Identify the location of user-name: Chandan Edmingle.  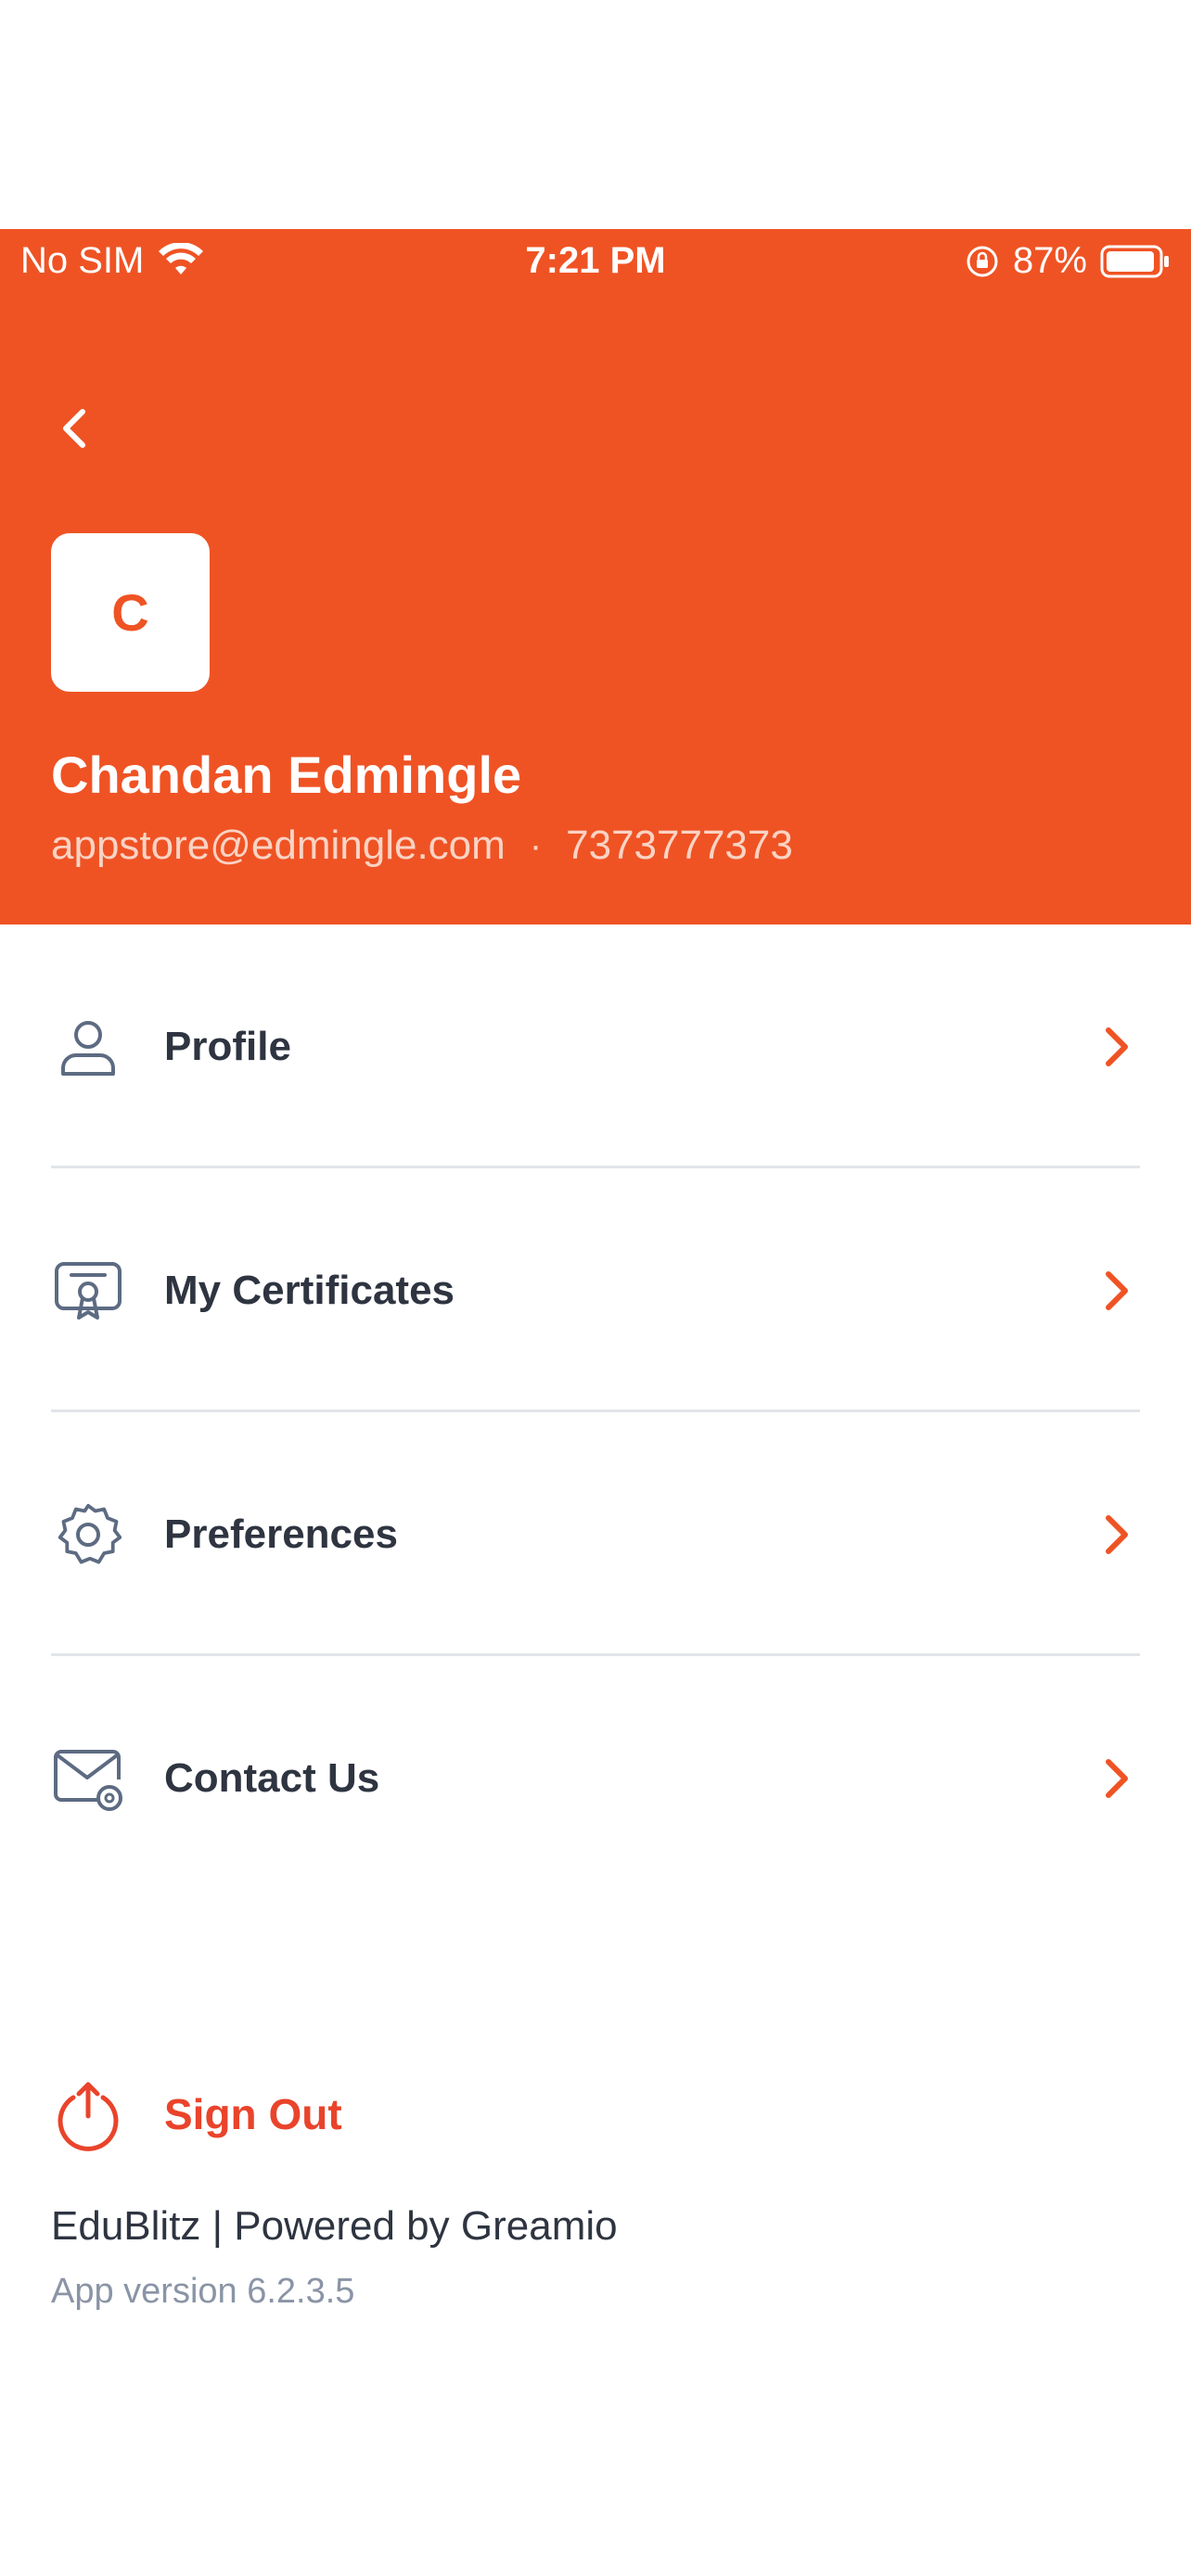
(286, 775).